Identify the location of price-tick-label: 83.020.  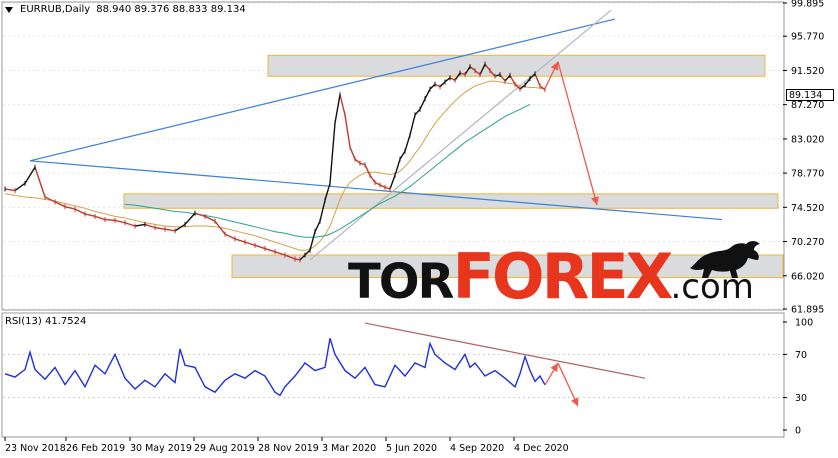
(807, 139).